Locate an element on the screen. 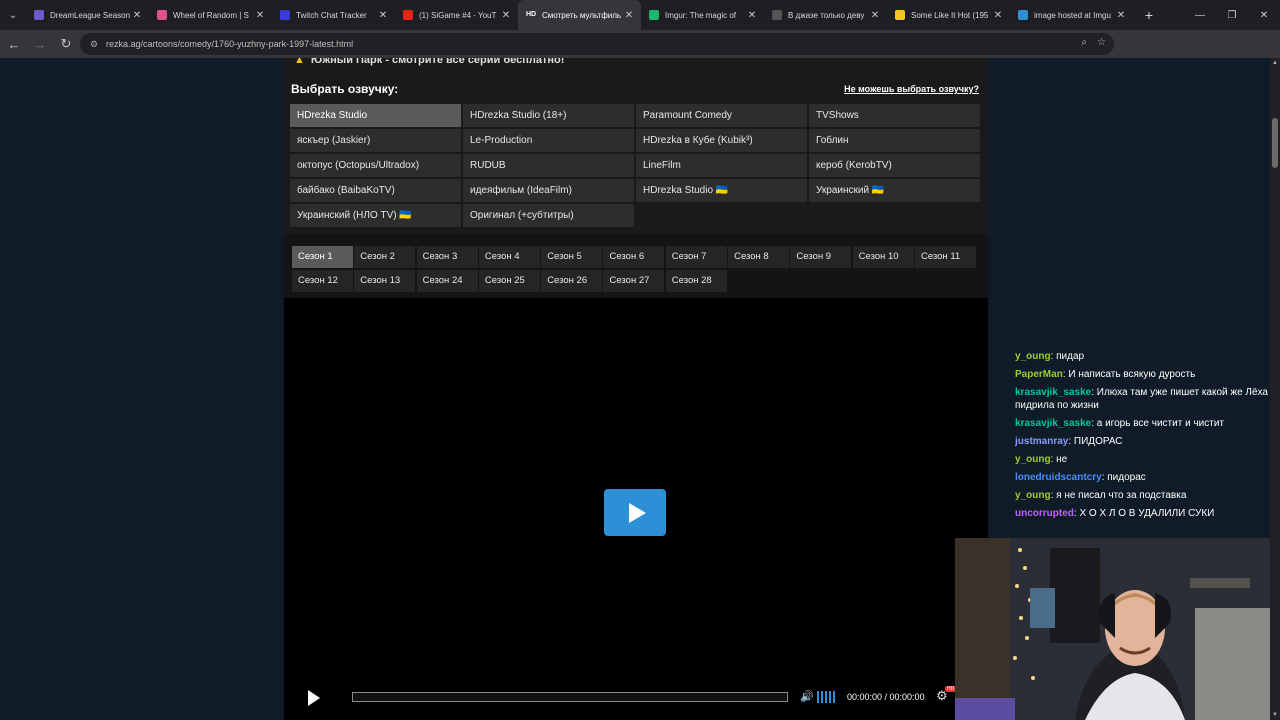 This screenshot has width=1280, height=720. dubbing-option: Оригинал (+субтитры) is located at coordinates (548, 215).